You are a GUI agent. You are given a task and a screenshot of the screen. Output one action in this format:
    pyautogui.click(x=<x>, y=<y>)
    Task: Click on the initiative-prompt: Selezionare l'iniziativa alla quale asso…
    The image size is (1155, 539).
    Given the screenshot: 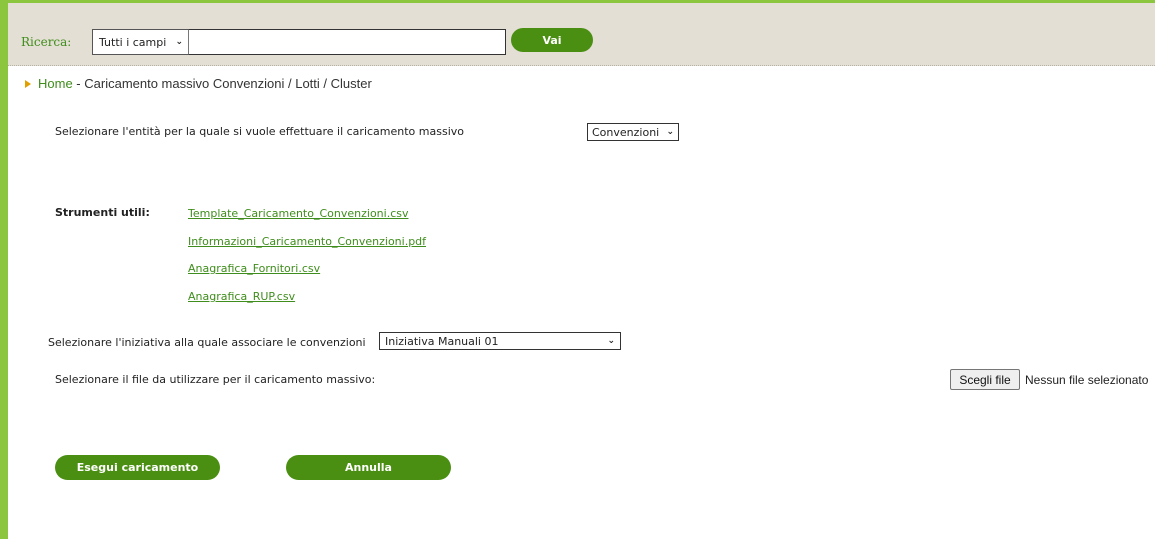 What is the action you would take?
    pyautogui.click(x=207, y=342)
    